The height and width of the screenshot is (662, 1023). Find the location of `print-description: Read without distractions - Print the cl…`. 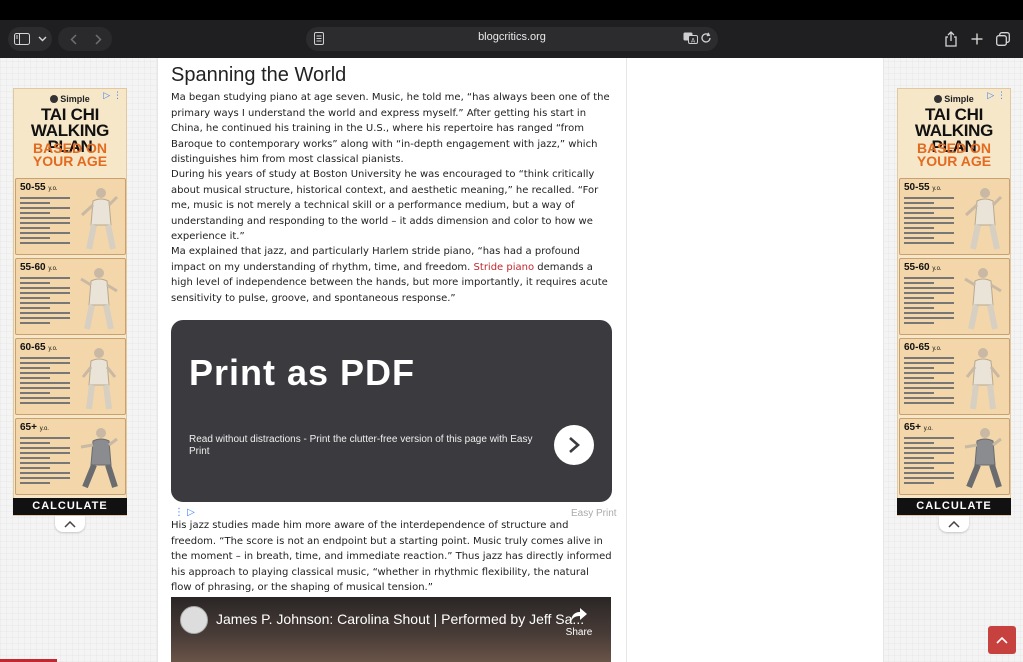

print-description: Read without distractions - Print the cl… is located at coordinates (361, 445).